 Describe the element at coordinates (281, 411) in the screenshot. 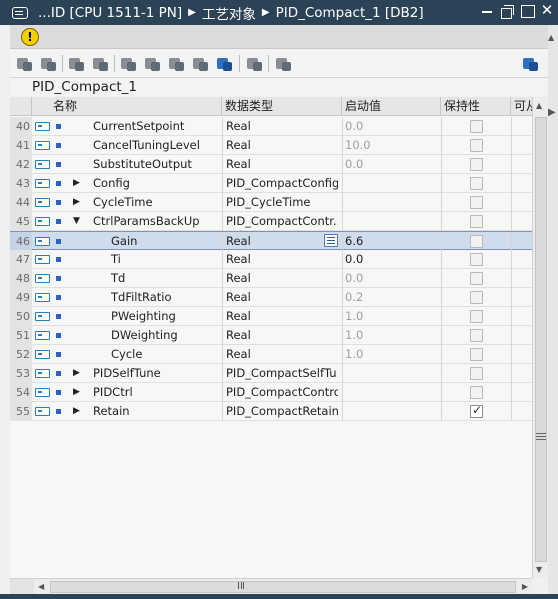

I see `row-data-type: PID_CompactRetain` at that location.